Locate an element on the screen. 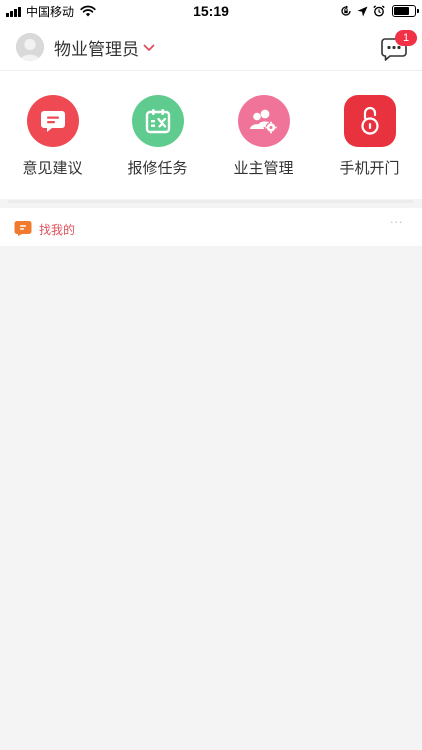 The image size is (422, 750). action-label: 业主管理 is located at coordinates (263, 168).